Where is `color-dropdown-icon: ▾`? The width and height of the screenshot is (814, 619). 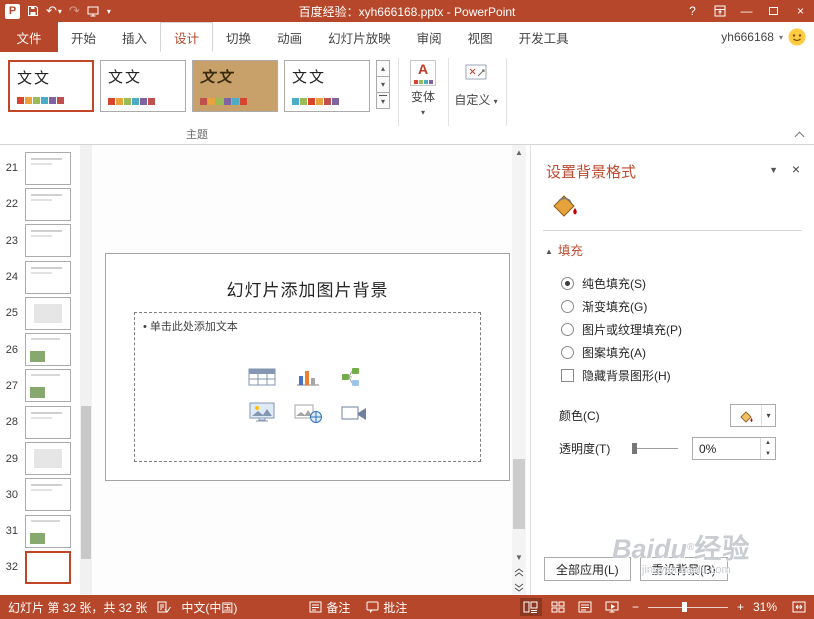 color-dropdown-icon: ▾ is located at coordinates (768, 415).